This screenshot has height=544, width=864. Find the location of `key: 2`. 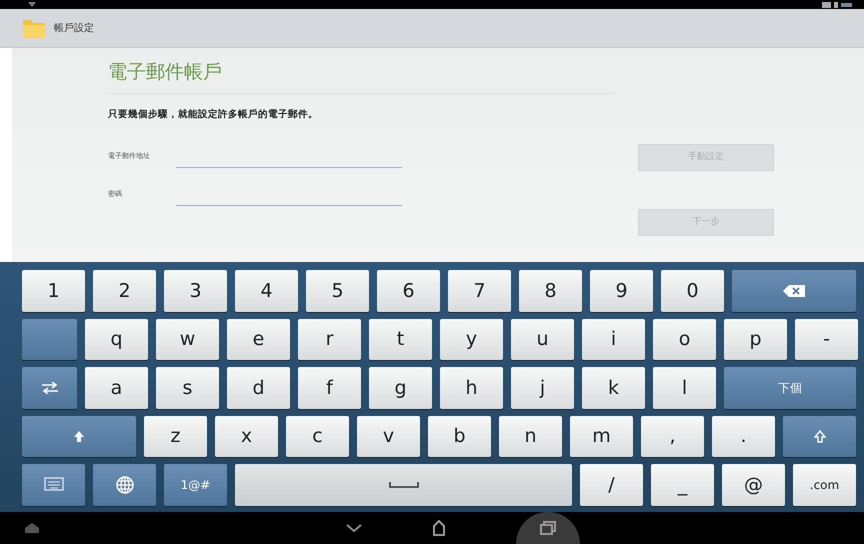

key: 2 is located at coordinates (124, 291).